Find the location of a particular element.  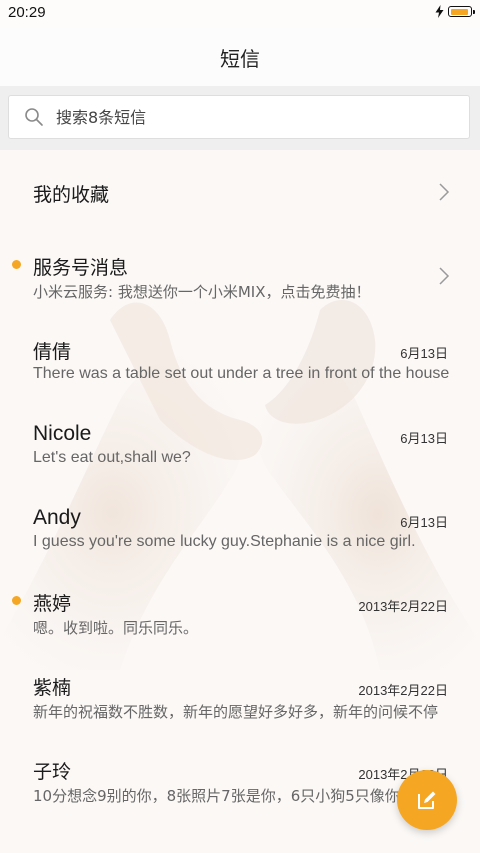

title-bar: 短信 is located at coordinates (240, 57).